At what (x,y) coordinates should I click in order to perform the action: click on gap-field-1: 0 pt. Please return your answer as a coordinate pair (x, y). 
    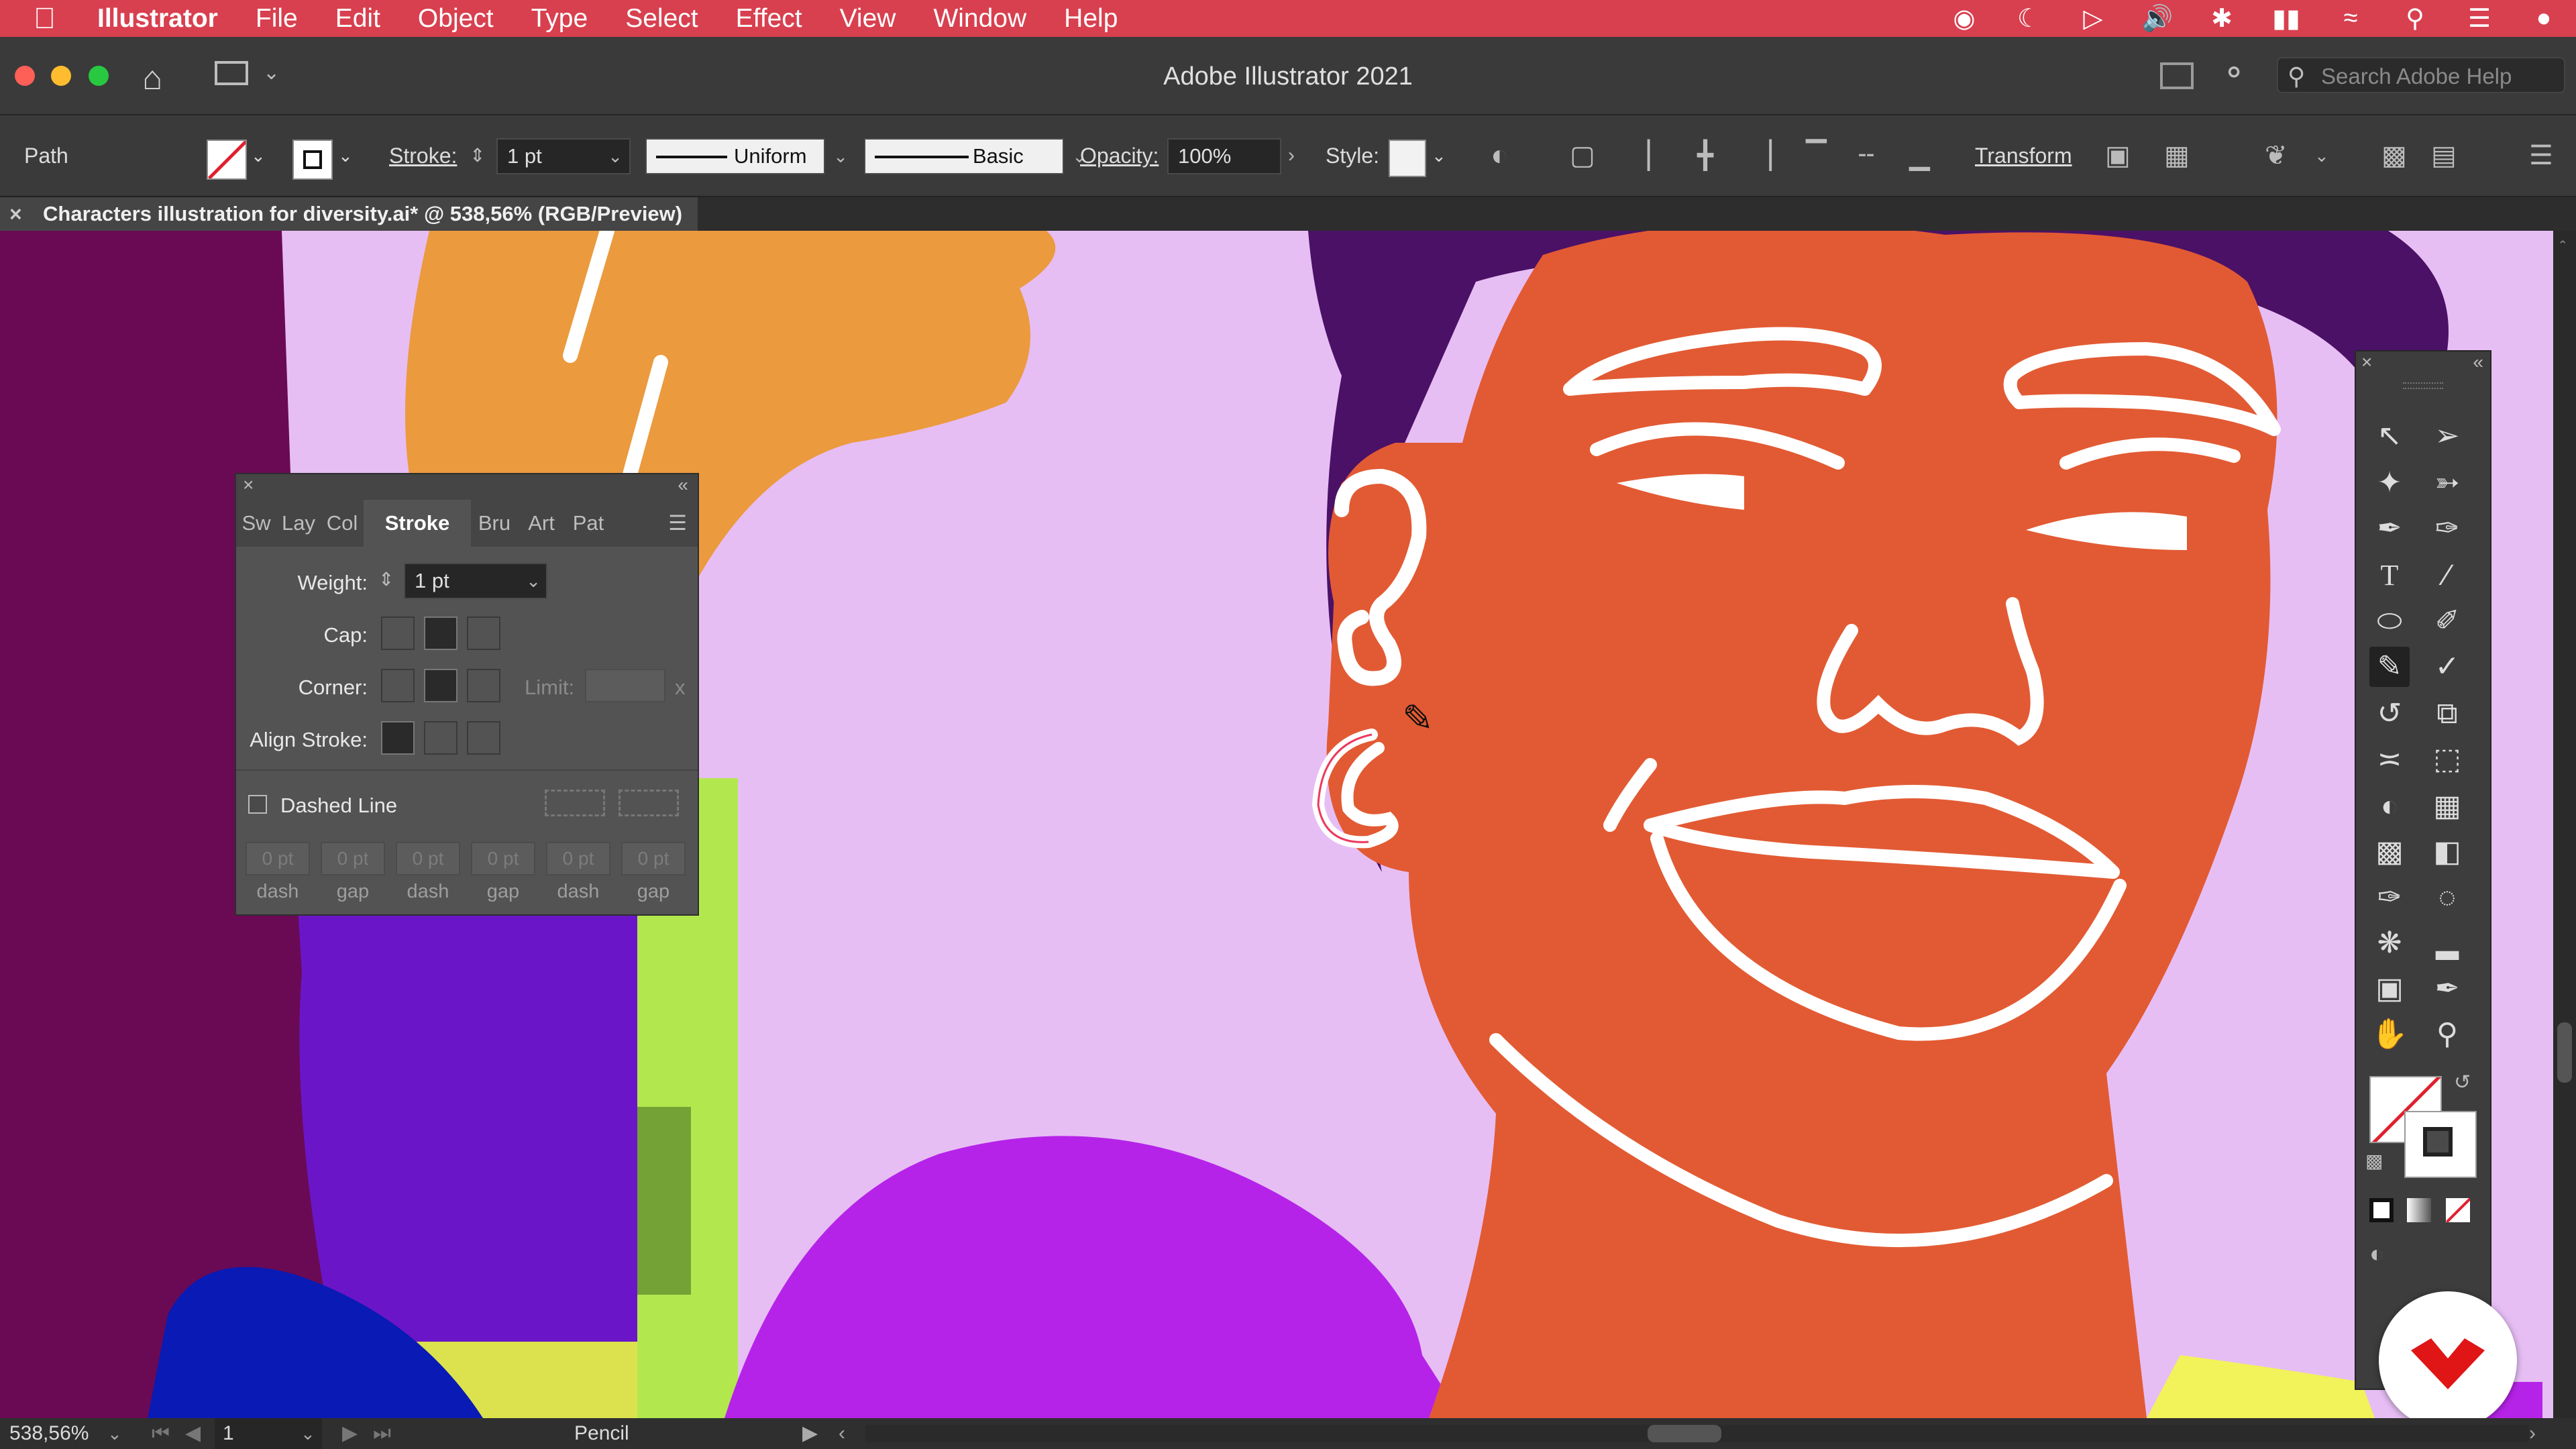
    Looking at the image, I should click on (353, 858).